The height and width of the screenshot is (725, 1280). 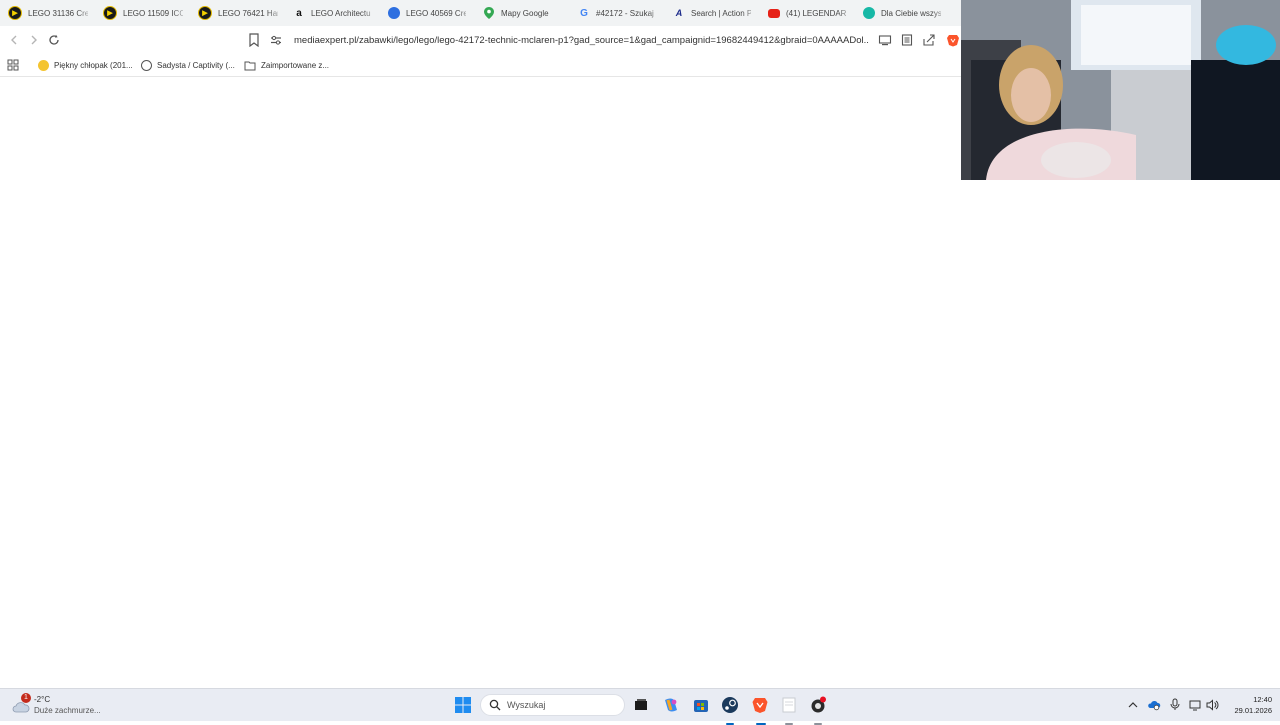 I want to click on cloud-sync-icon, so click(x=1154, y=706).